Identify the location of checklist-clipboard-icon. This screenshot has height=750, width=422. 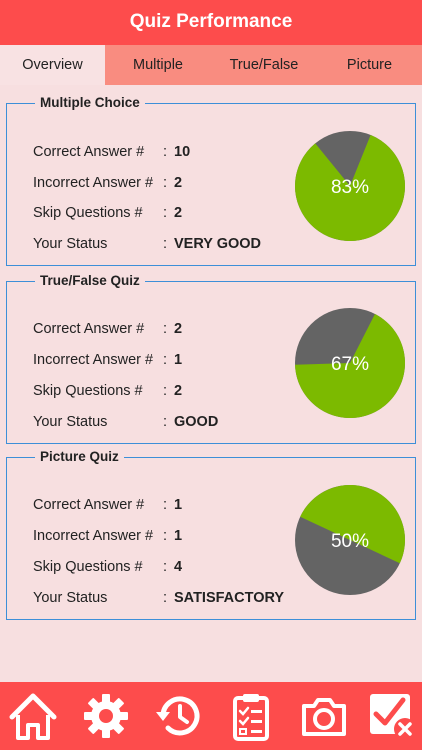
(251, 716).